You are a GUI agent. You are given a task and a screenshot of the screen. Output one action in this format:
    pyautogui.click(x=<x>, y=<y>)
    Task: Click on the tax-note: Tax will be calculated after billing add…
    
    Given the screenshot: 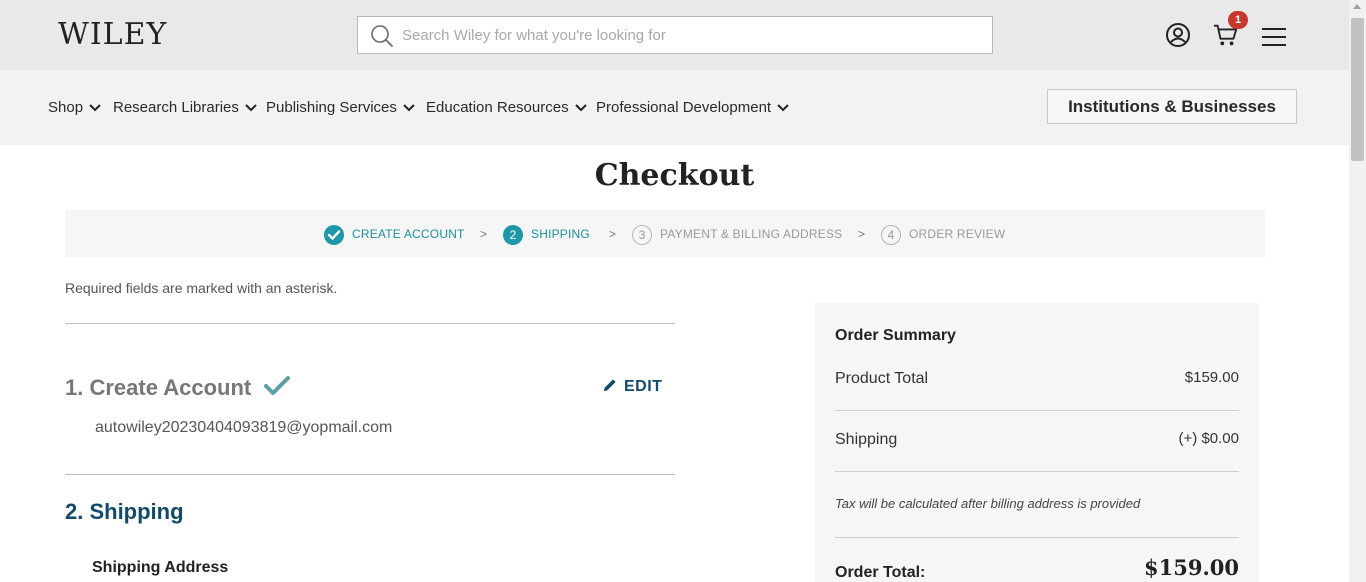 What is the action you would take?
    pyautogui.click(x=988, y=503)
    